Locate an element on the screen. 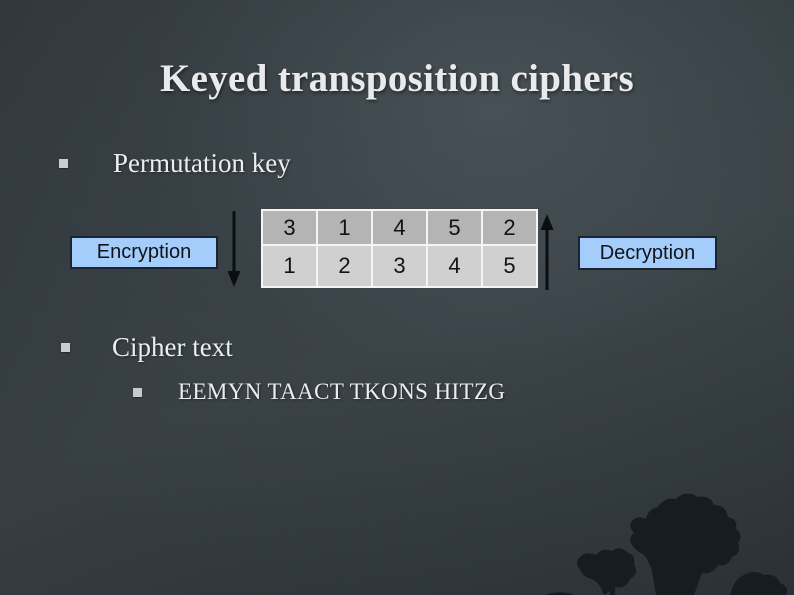 The width and height of the screenshot is (794, 595). permutation-key-table: 3 1 4 5 2 1 2 3 4 5 is located at coordinates (399, 248).